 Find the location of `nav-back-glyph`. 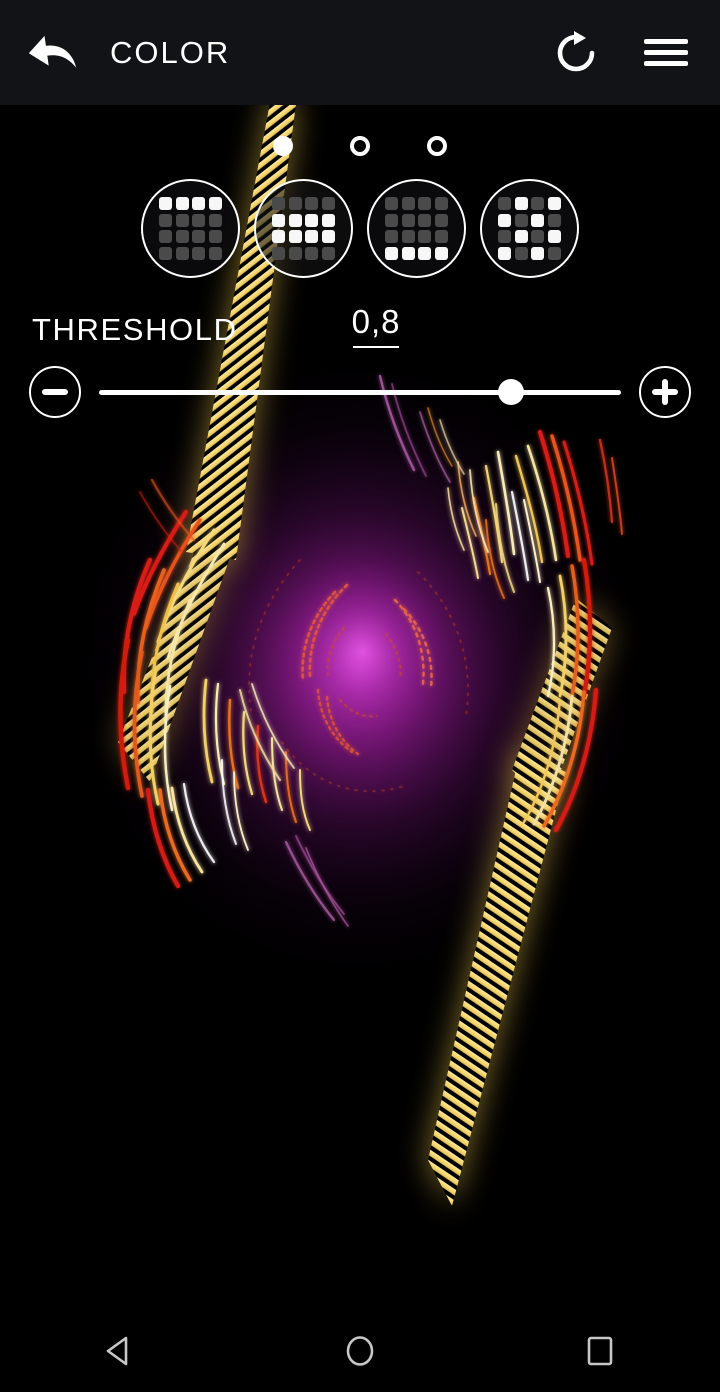

nav-back-glyph is located at coordinates (117, 1351).